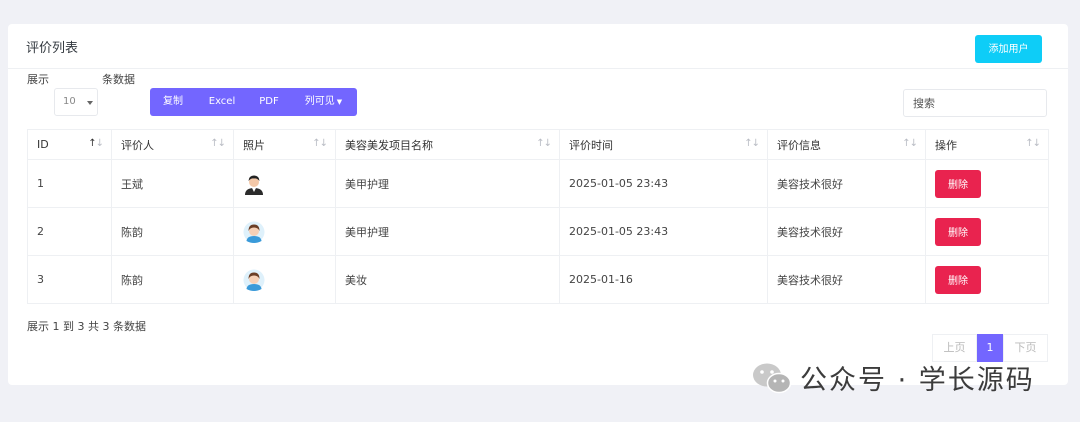  I want to click on rows-label: 条数据, so click(118, 79).